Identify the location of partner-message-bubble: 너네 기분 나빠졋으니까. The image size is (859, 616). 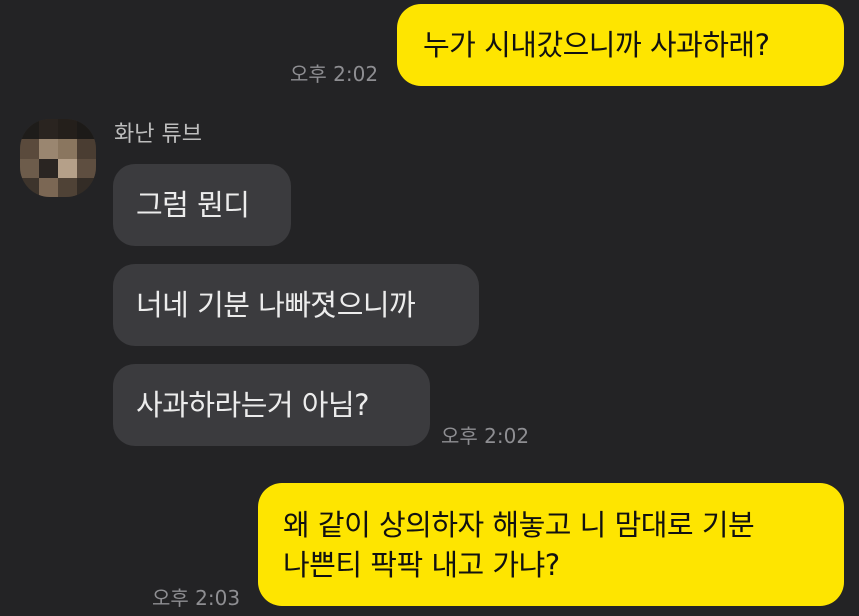
(296, 305).